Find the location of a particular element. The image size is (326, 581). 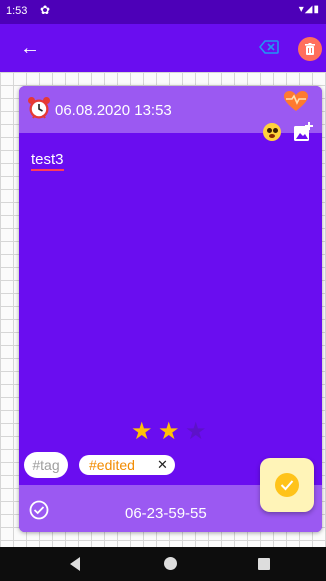

rating-stars: ★ ★ ★ is located at coordinates (171, 432).